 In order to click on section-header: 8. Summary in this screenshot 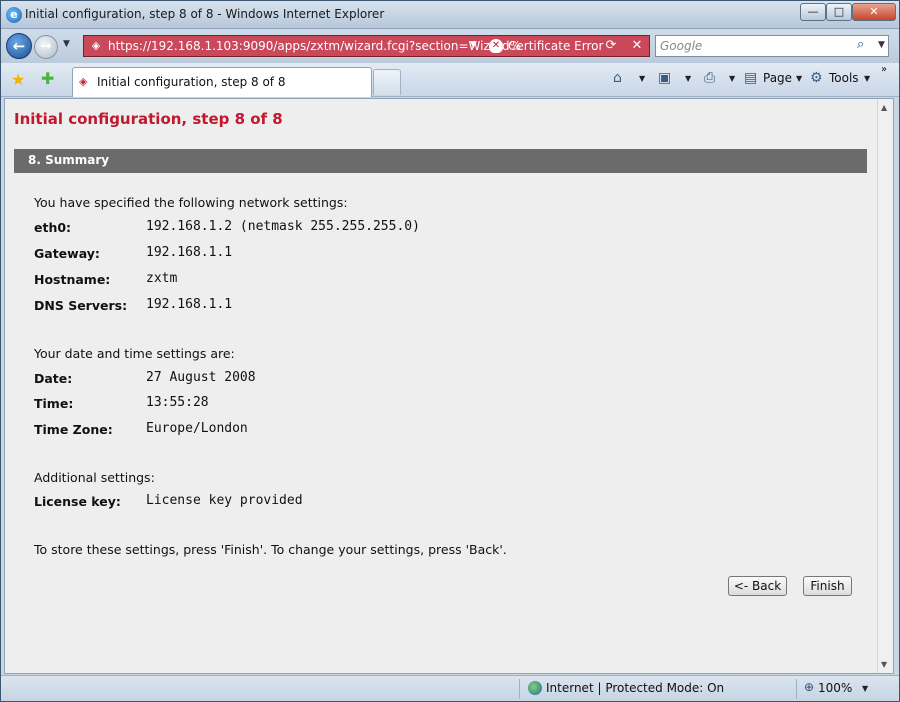, I will do `click(440, 161)`.